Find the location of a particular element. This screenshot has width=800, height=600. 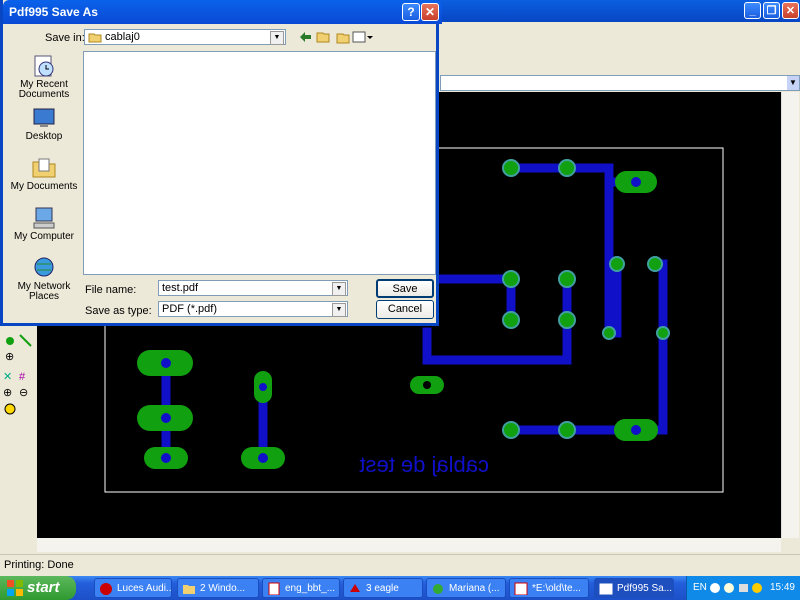

views-icon is located at coordinates (359, 37).